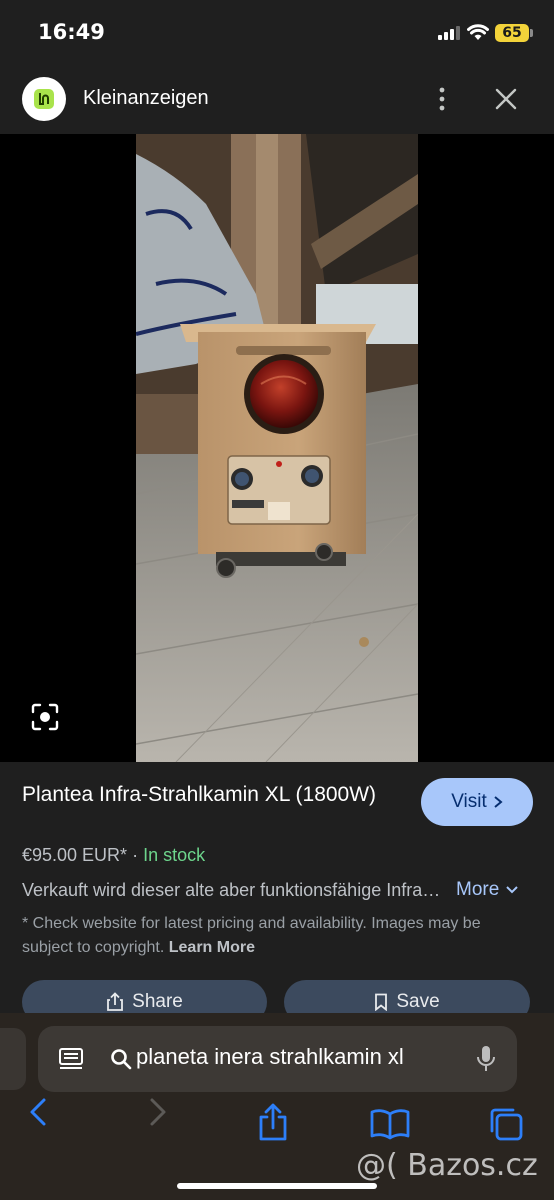  Describe the element at coordinates (158, 1112) in the screenshot. I see `forward-icon` at that location.